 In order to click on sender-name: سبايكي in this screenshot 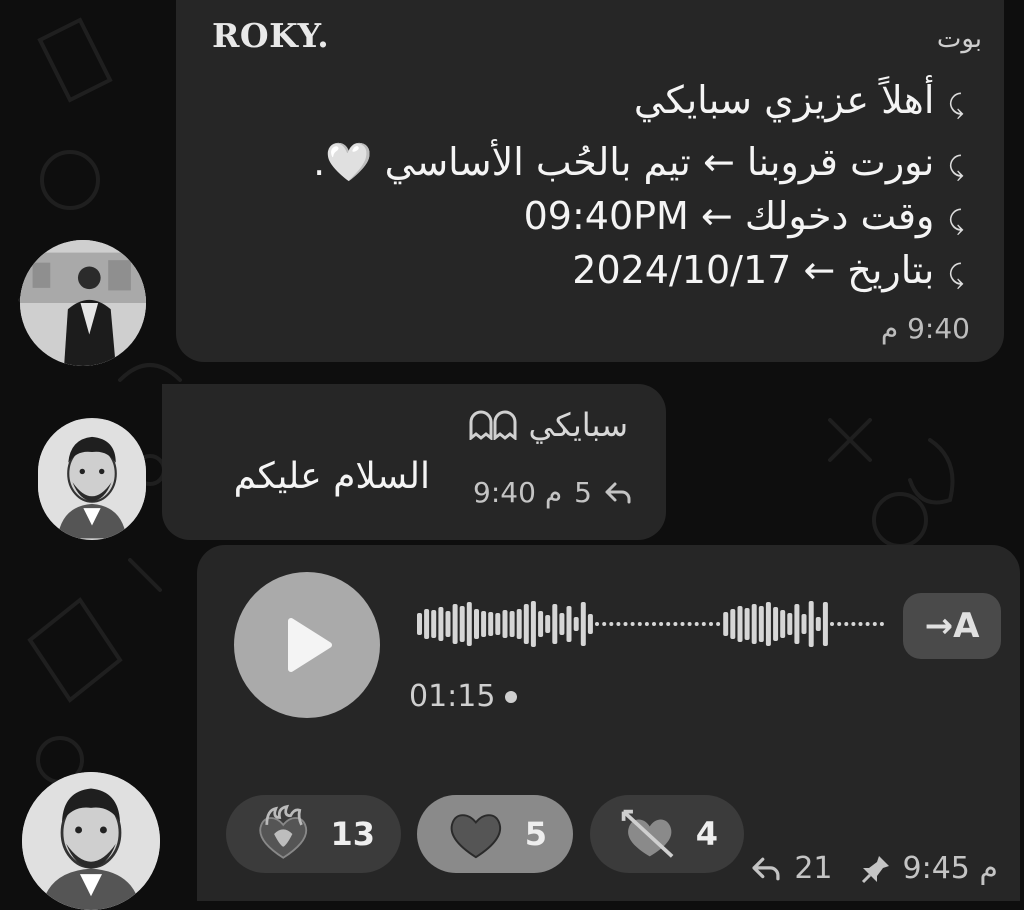, I will do `click(545, 425)`.